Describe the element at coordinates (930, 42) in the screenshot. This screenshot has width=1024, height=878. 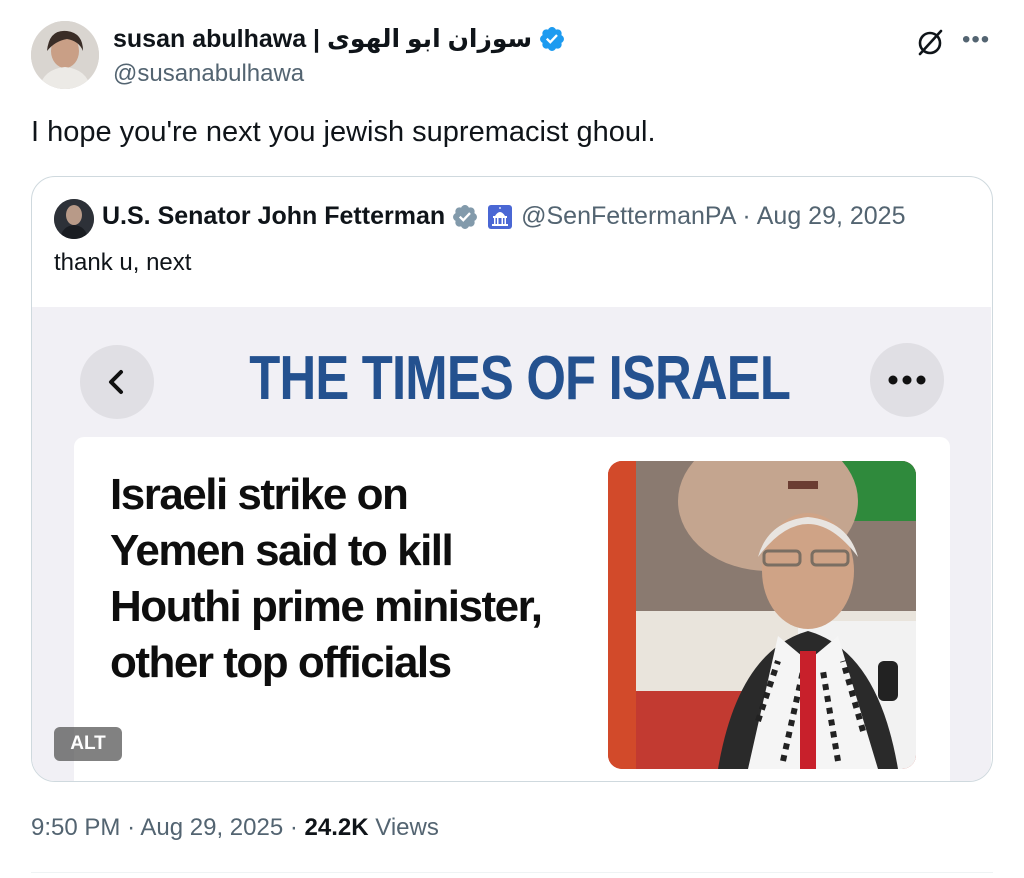
I see `grok-icon` at that location.